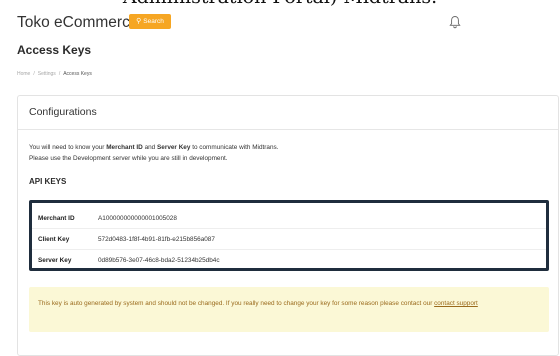  Describe the element at coordinates (156, 239) in the screenshot. I see `client-key-value: 572d0483-1f8f-4b91-81fb-e215b856a087` at that location.